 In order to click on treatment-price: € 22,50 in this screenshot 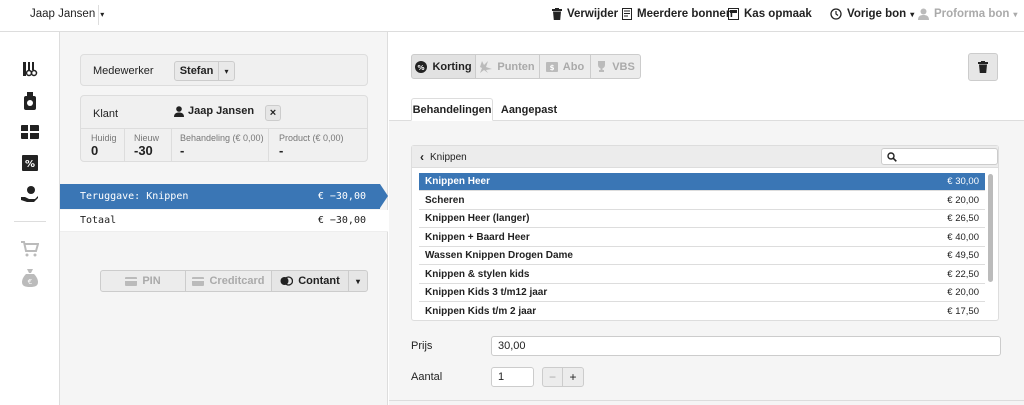, I will do `click(963, 274)`.